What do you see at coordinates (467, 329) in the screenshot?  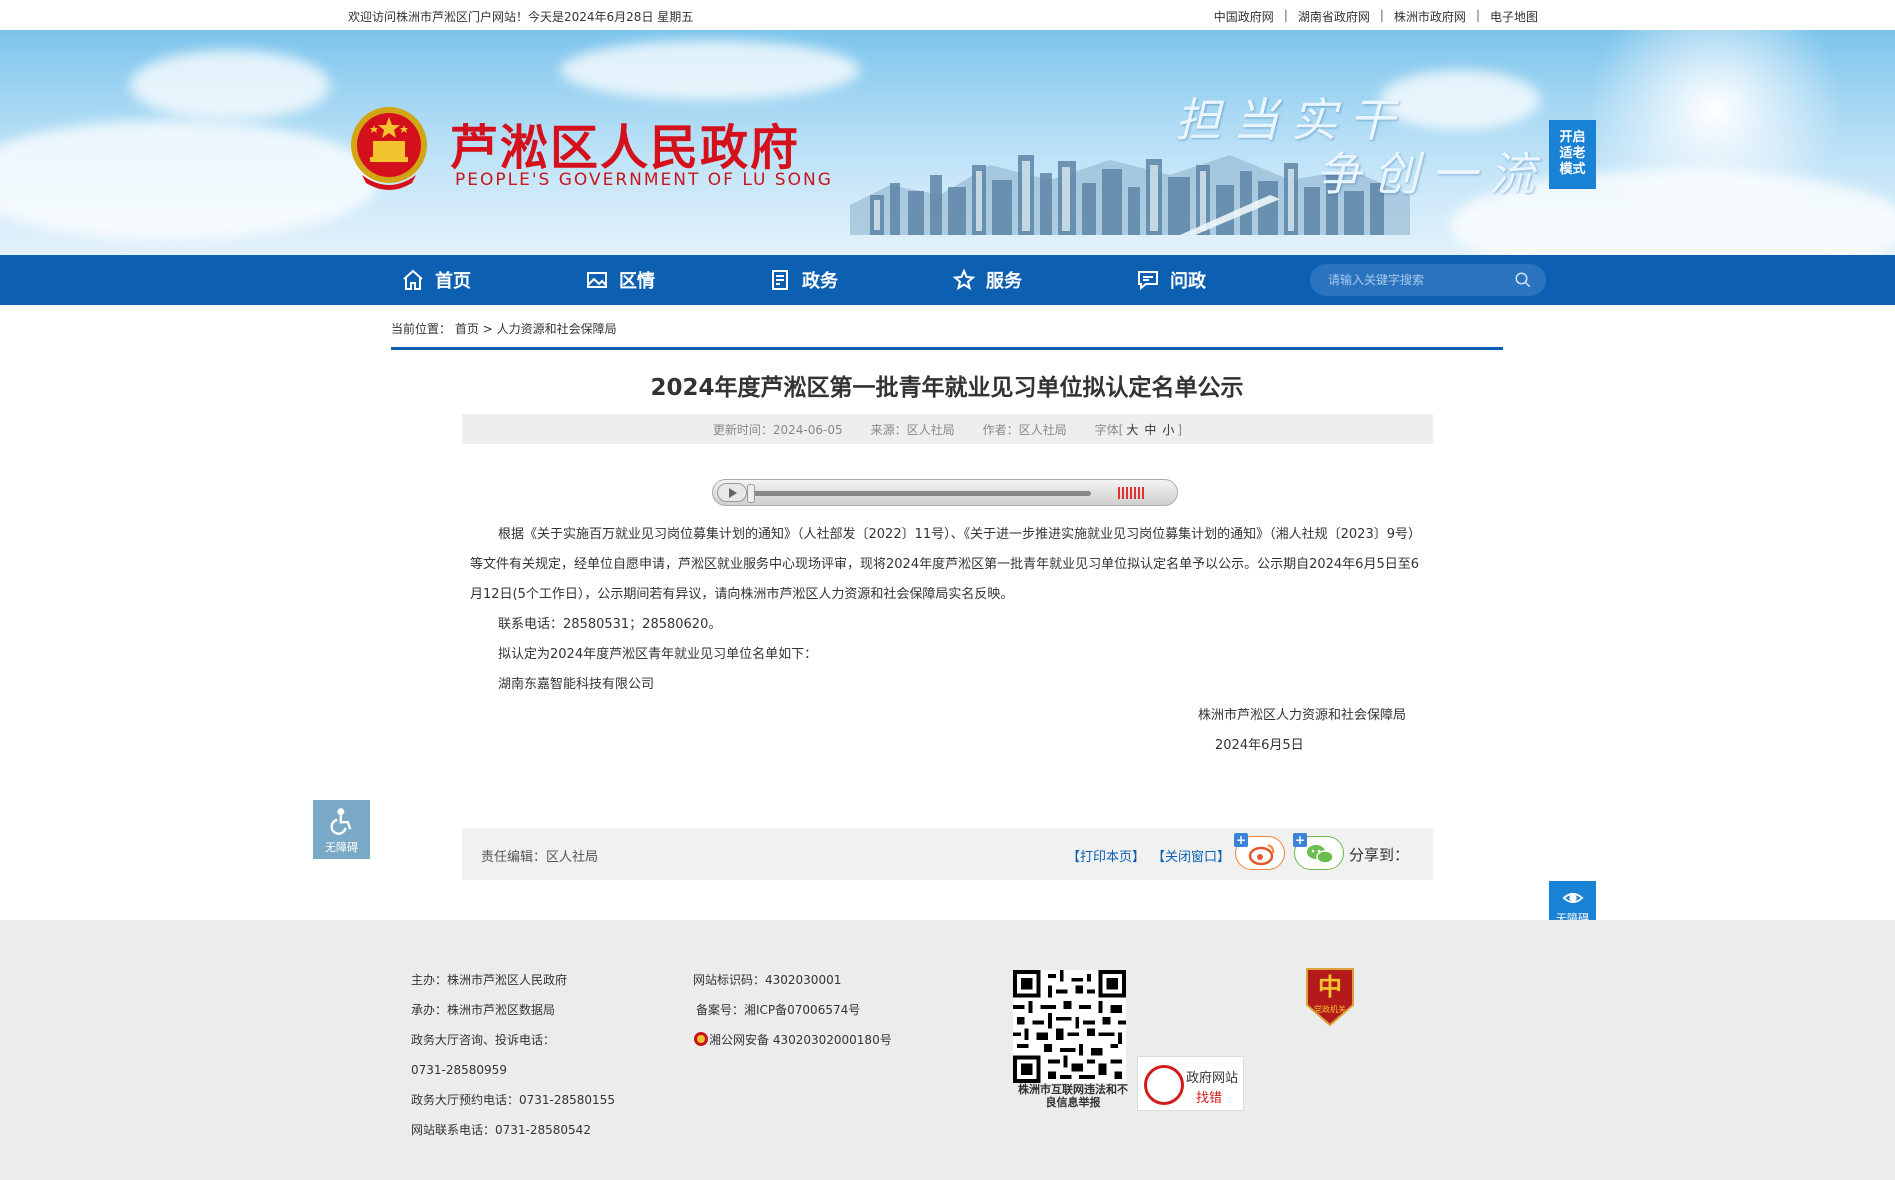 I see `breadcrumb-home: 首页` at bounding box center [467, 329].